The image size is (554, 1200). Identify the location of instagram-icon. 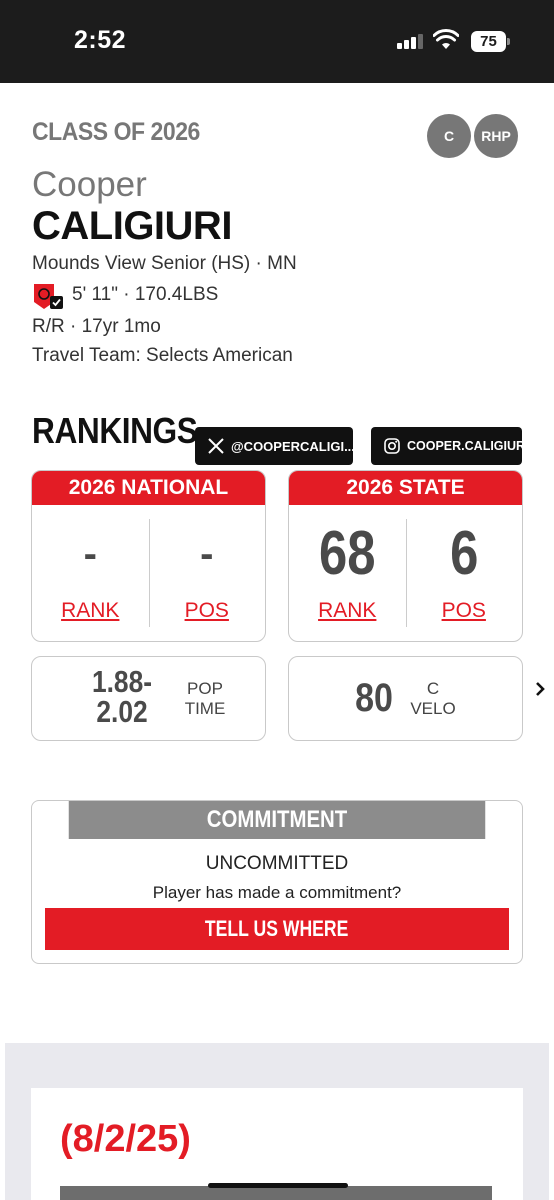
(392, 446).